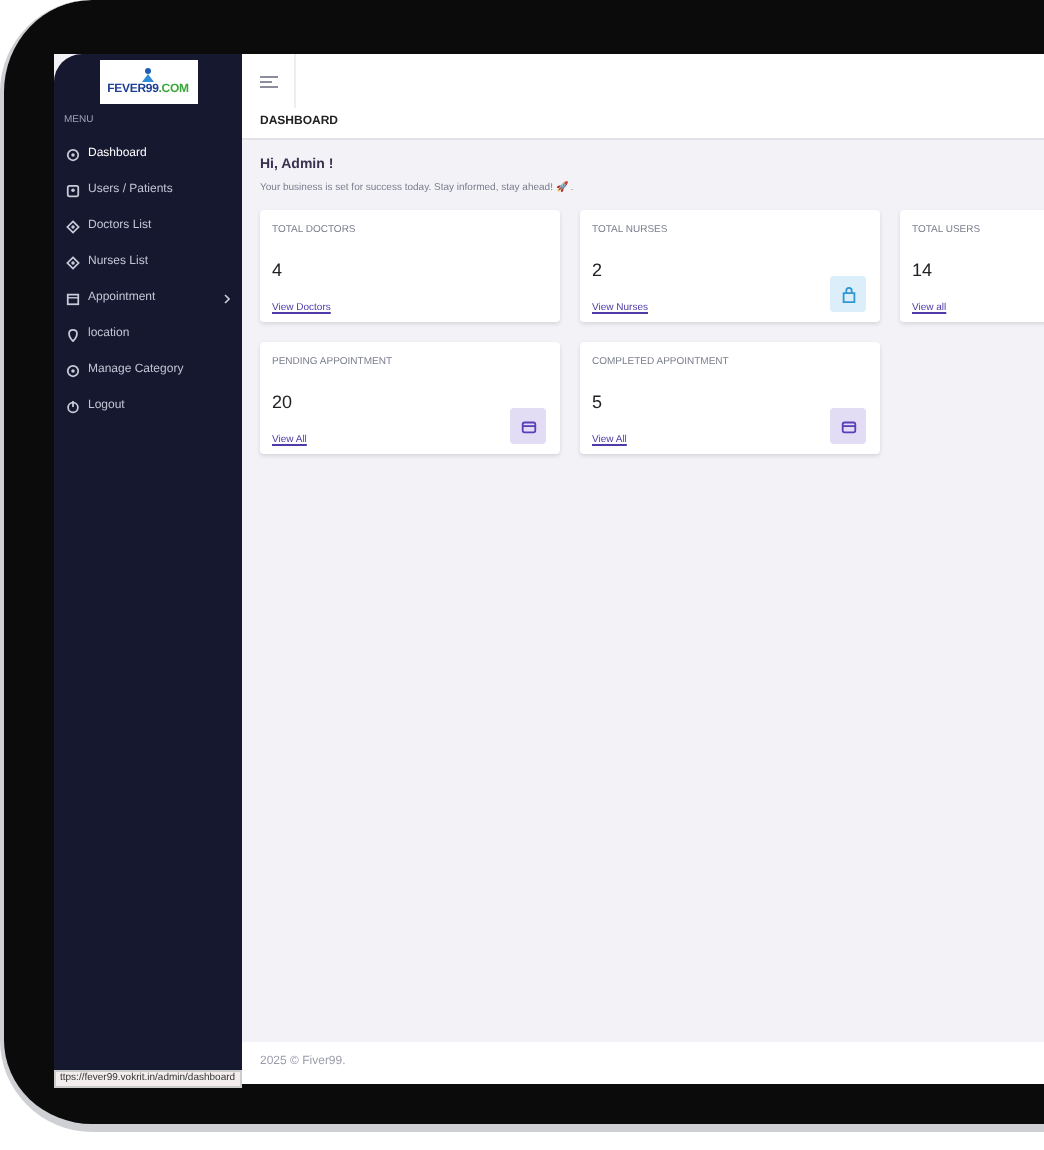  I want to click on bag-icon, so click(848, 294).